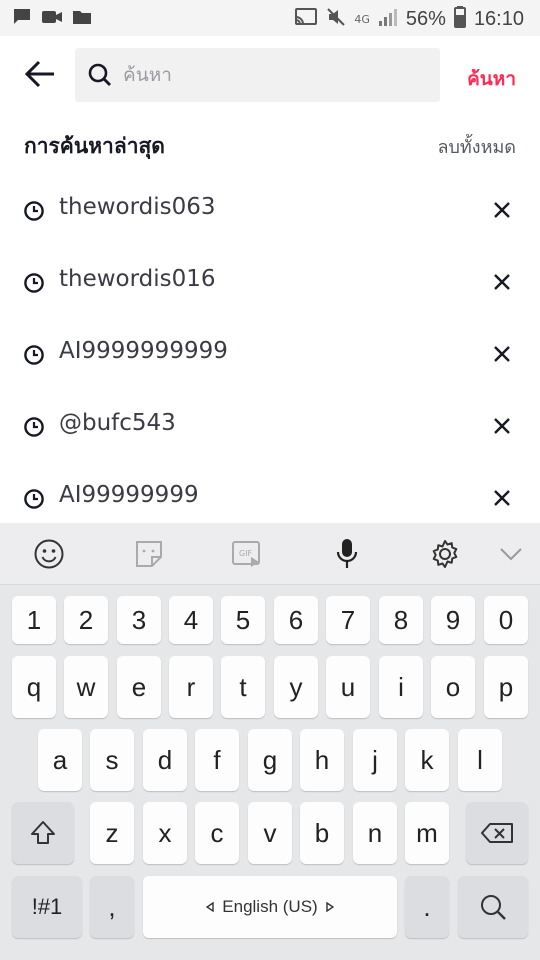  What do you see at coordinates (247, 554) in the screenshot?
I see `gif-icon: GIF` at bounding box center [247, 554].